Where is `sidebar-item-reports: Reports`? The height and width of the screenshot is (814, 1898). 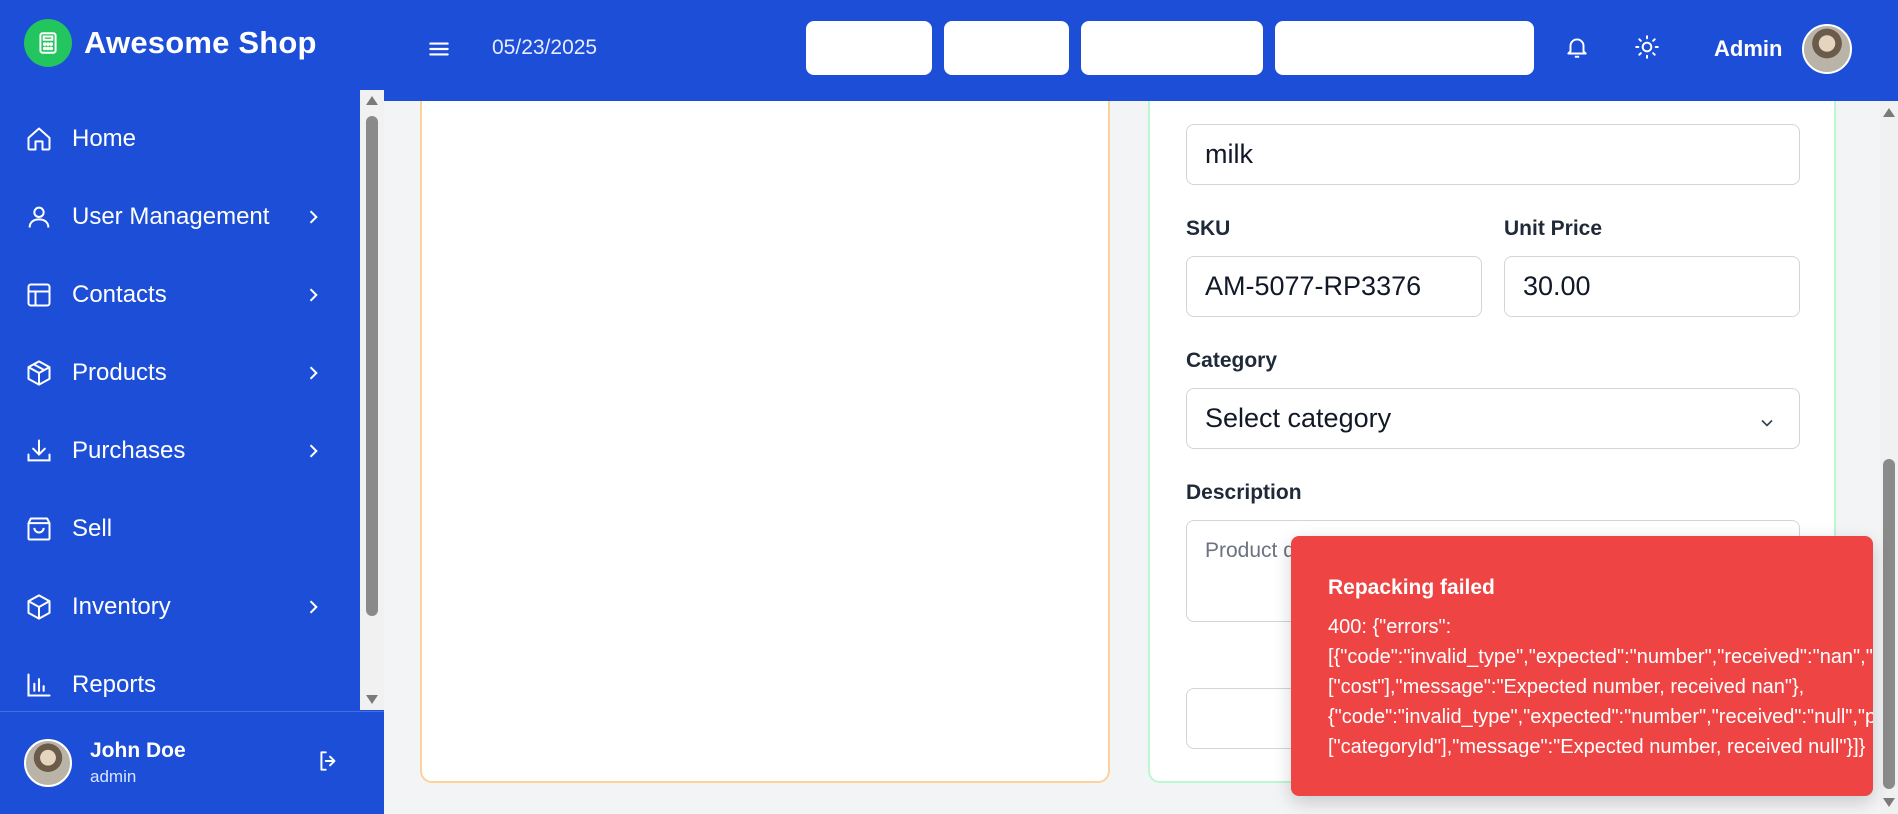
sidebar-item-reports: Reports is located at coordinates (180, 678).